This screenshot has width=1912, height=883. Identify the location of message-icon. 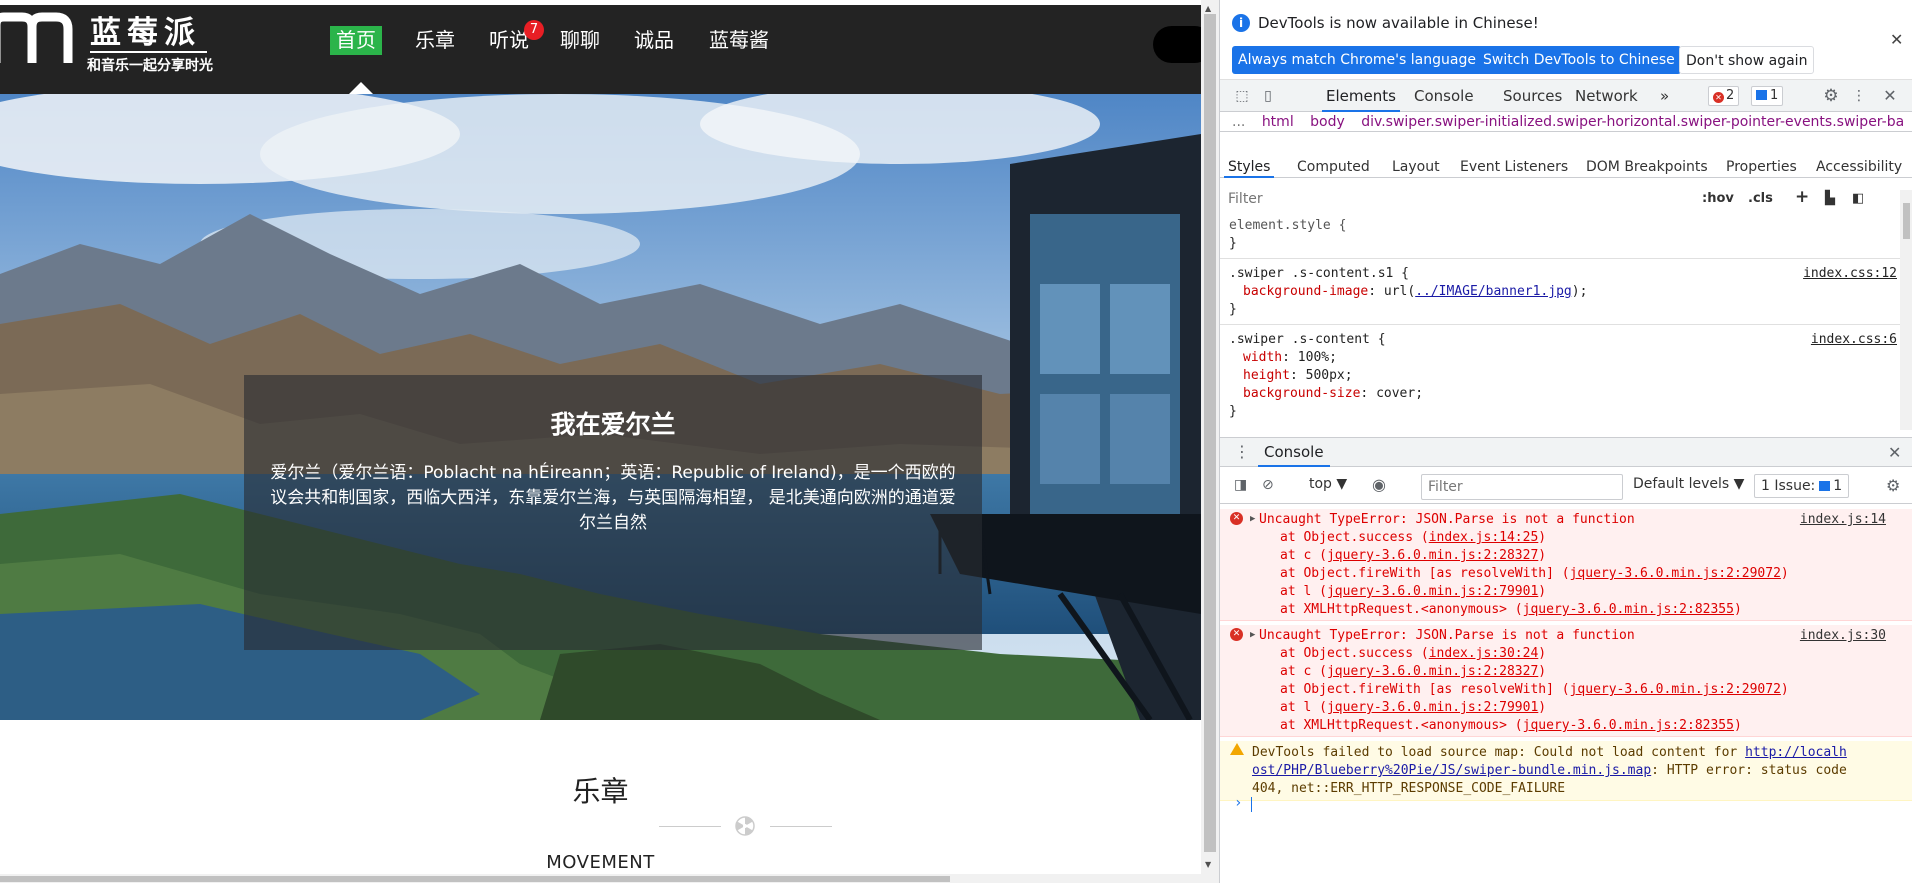
(1761, 95).